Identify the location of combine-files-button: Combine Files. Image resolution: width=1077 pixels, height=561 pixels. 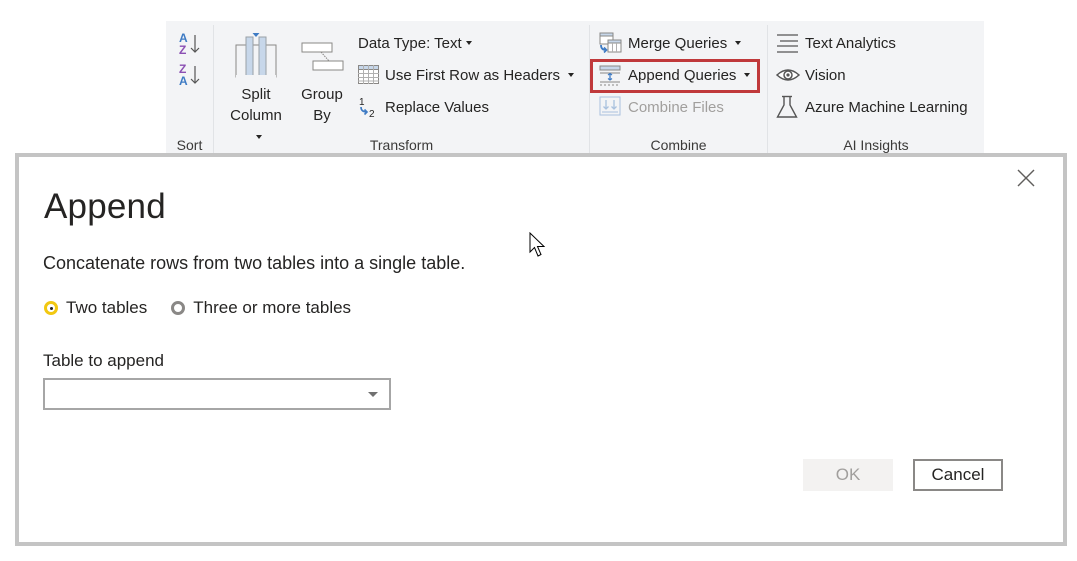
(661, 107).